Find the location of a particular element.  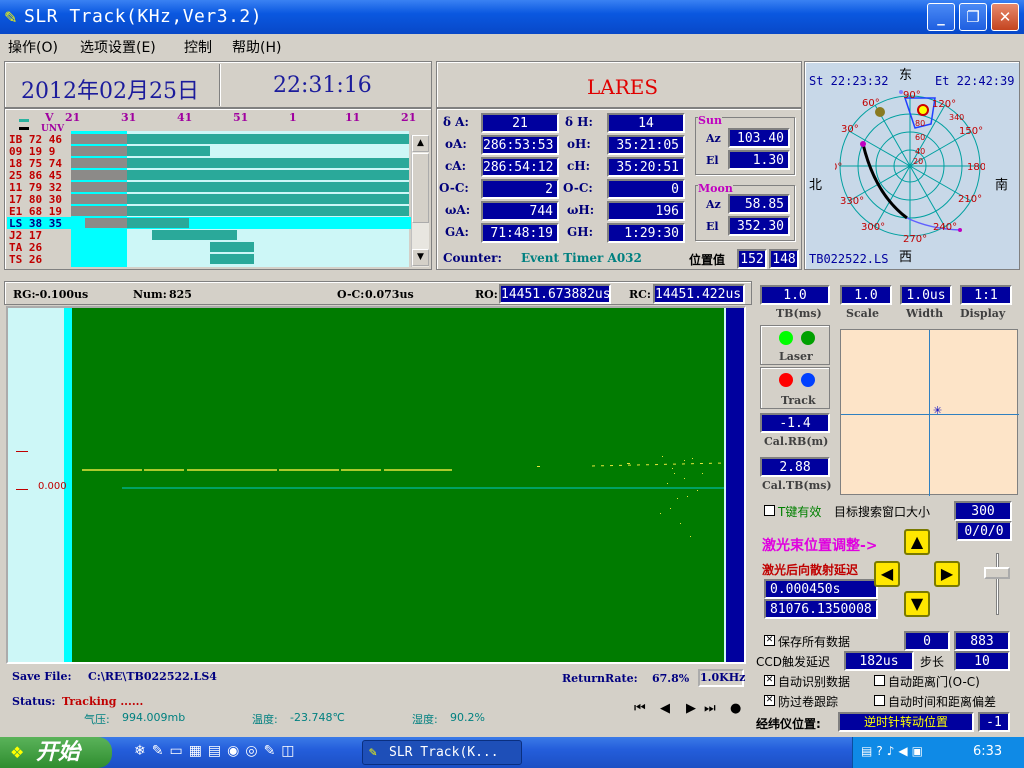

svg-text: 20 is located at coordinates (918, 161).